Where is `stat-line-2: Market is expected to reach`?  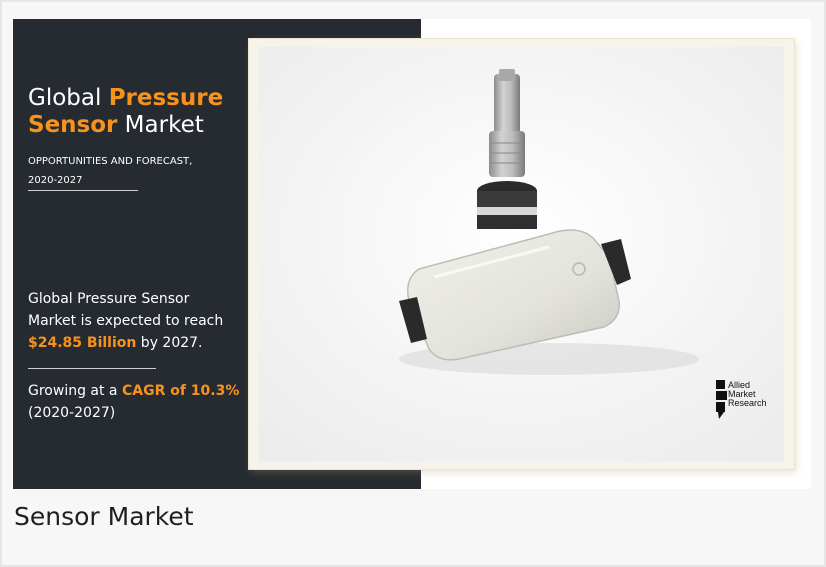
stat-line-2: Market is expected to reach is located at coordinates (126, 321).